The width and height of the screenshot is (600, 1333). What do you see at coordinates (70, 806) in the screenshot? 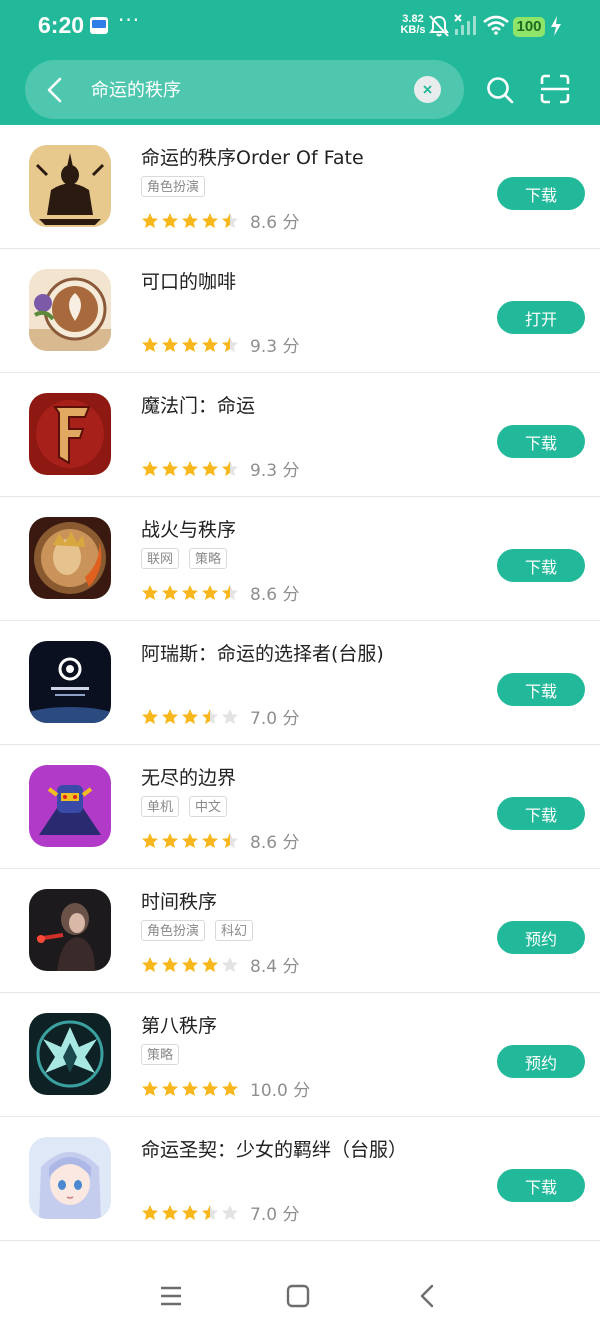
I see `robot-warrior-icon` at bounding box center [70, 806].